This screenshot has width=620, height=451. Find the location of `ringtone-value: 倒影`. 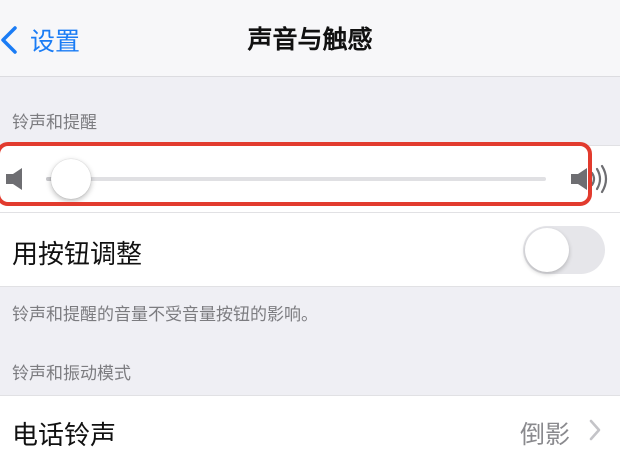

ringtone-value: 倒影 is located at coordinates (544, 434).